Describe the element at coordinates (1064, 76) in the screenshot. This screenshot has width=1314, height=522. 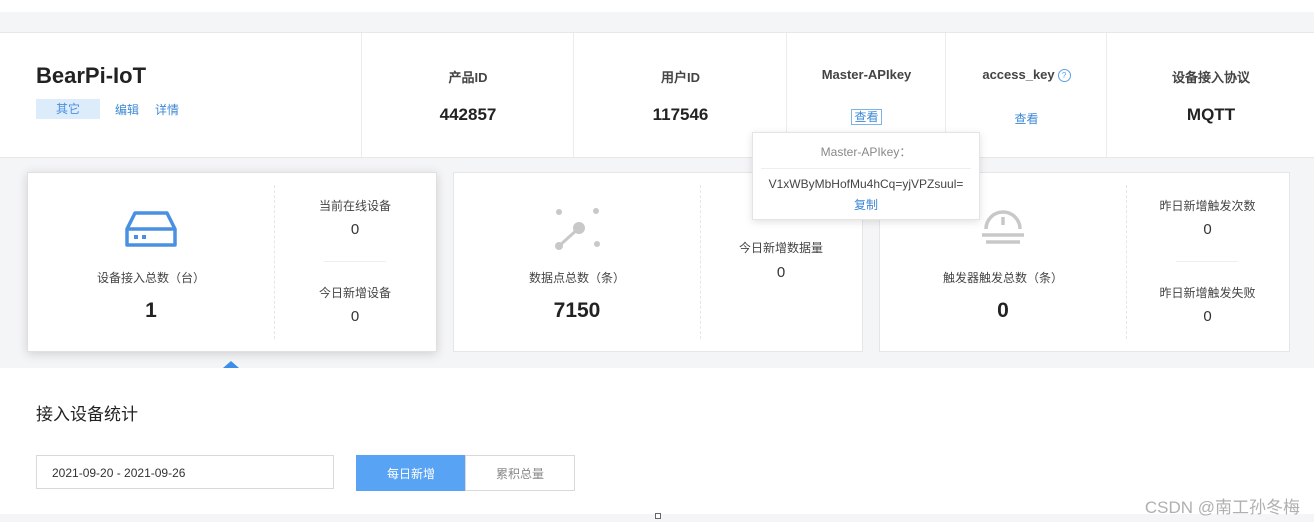
I see `help-icon: ?` at that location.